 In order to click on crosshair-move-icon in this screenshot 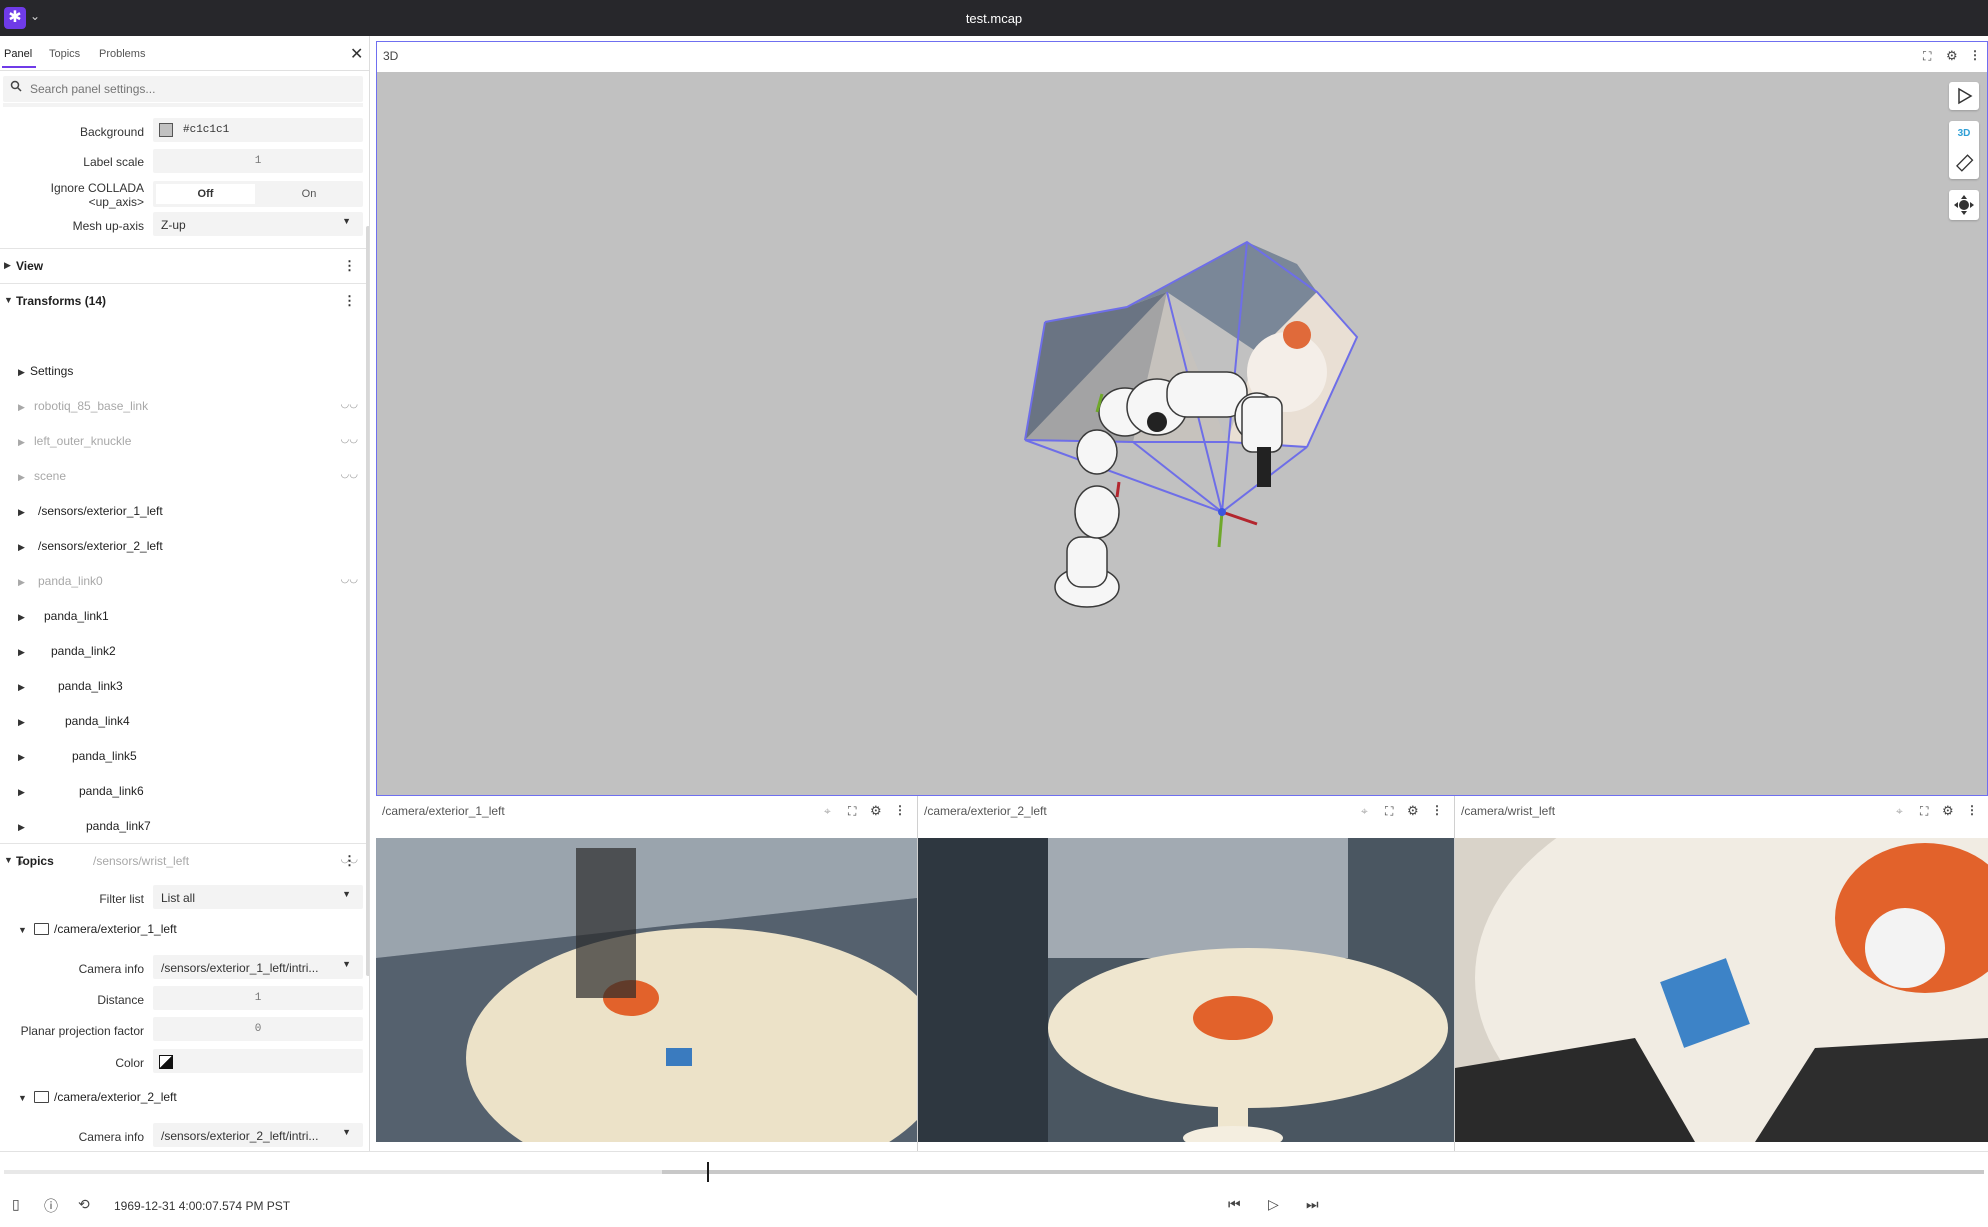, I will do `click(1964, 205)`.